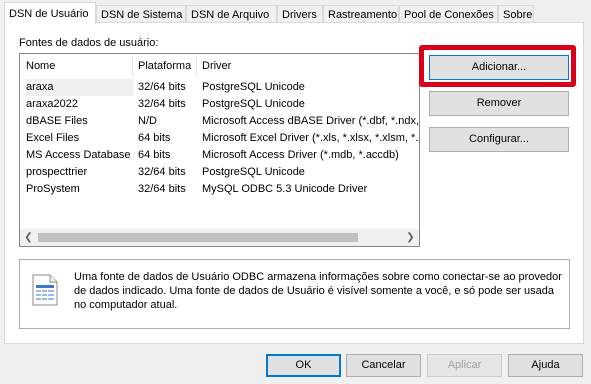 Image resolution: width=591 pixels, height=384 pixels. What do you see at coordinates (37, 66) in the screenshot?
I see `column-header-name: Nome` at bounding box center [37, 66].